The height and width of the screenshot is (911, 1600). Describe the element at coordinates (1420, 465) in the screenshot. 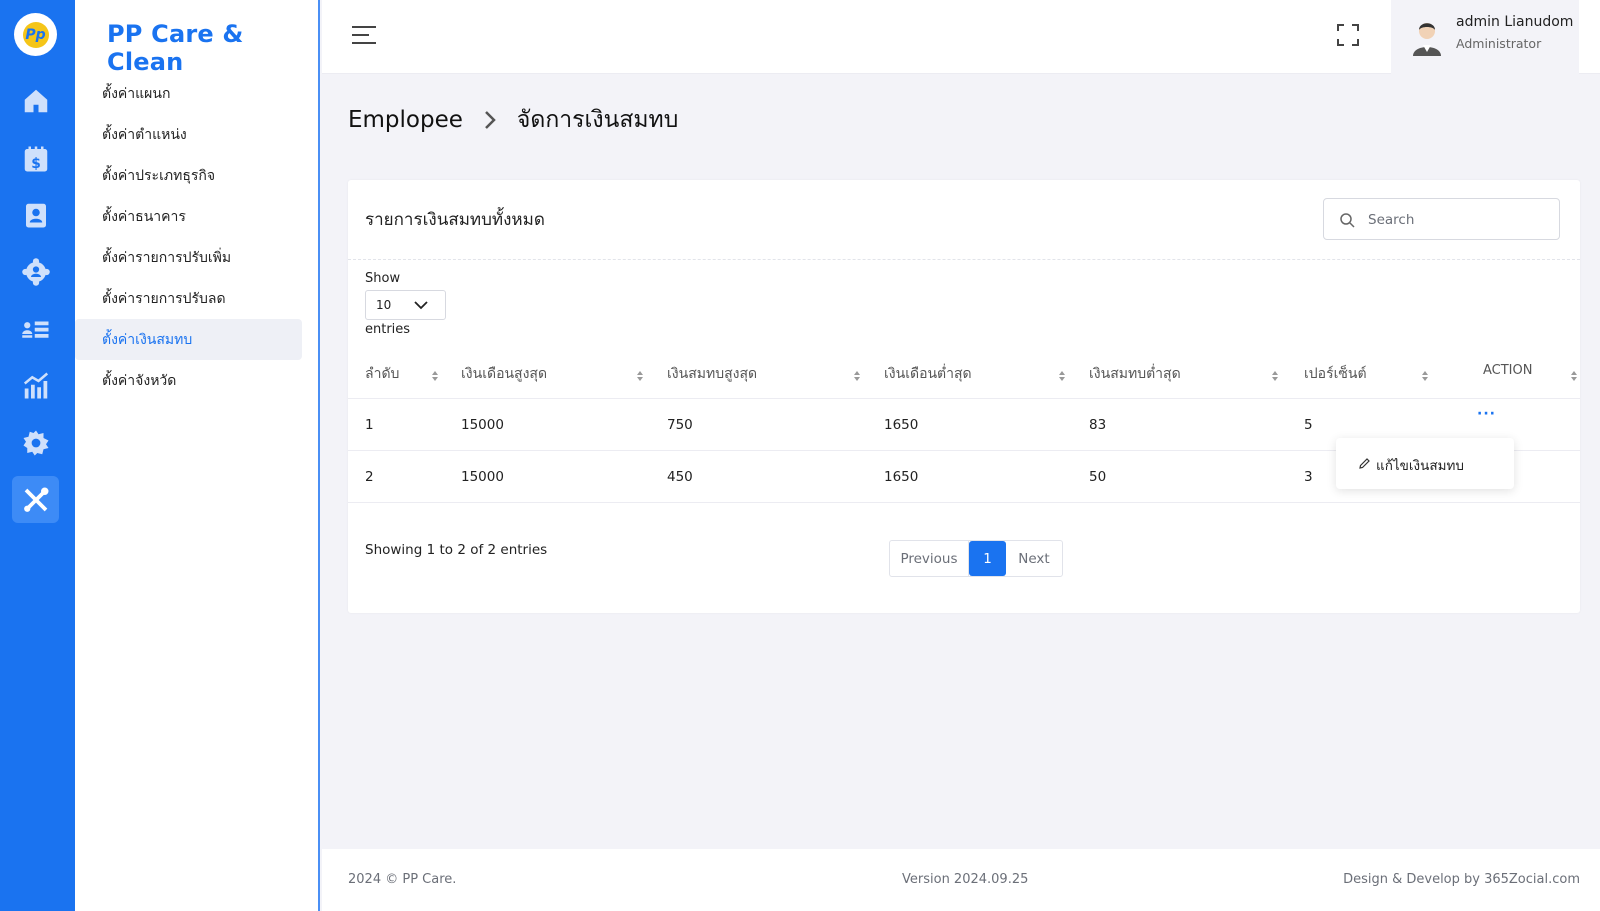

I see `edit-contribution-item: แก้ไขเงินสมทบ` at that location.